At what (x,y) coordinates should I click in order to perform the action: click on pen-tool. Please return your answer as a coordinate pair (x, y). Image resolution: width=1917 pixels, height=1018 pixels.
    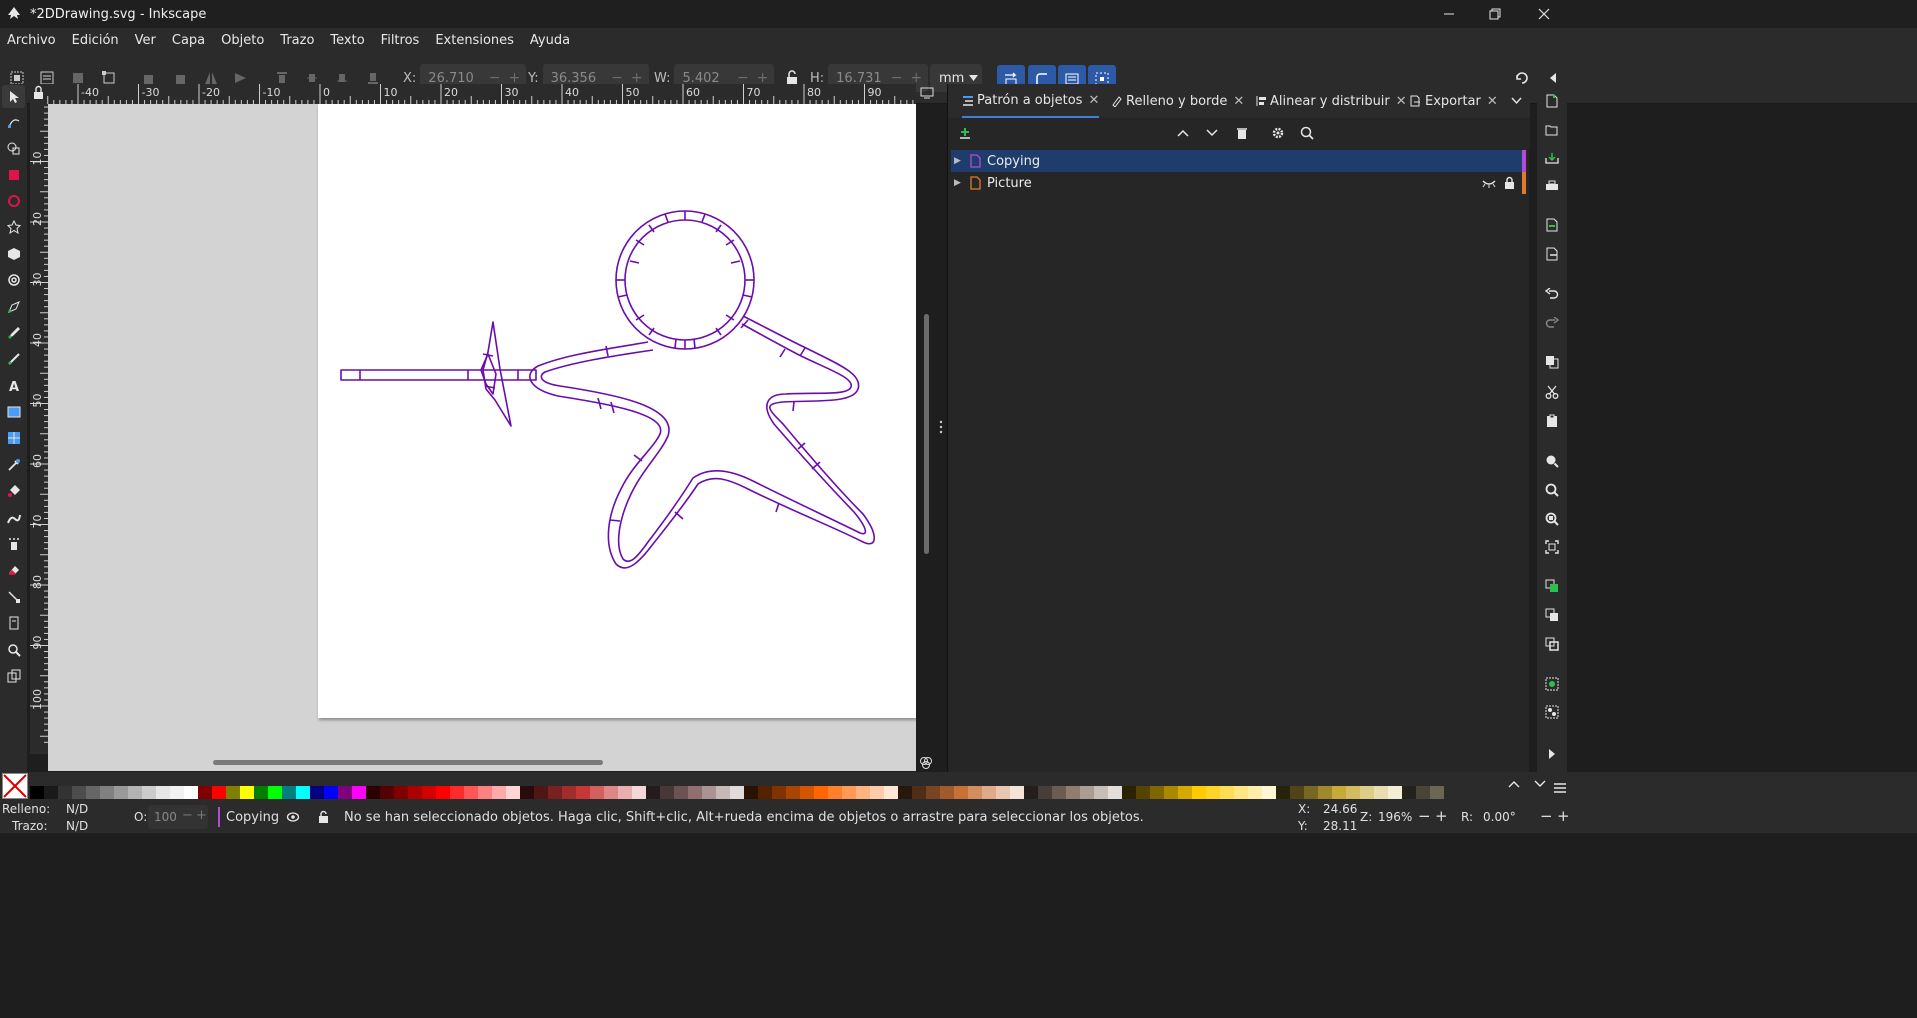
    Looking at the image, I should click on (13, 306).